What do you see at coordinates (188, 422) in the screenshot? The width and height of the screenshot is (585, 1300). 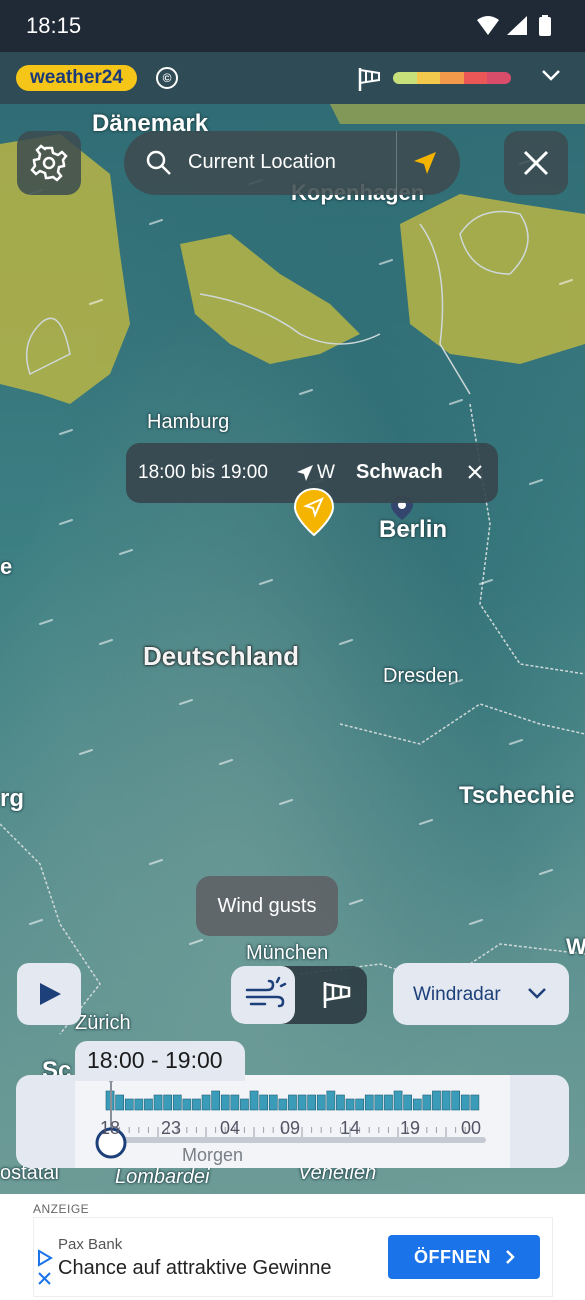 I see `map-label-hamburg: Hamburg` at bounding box center [188, 422].